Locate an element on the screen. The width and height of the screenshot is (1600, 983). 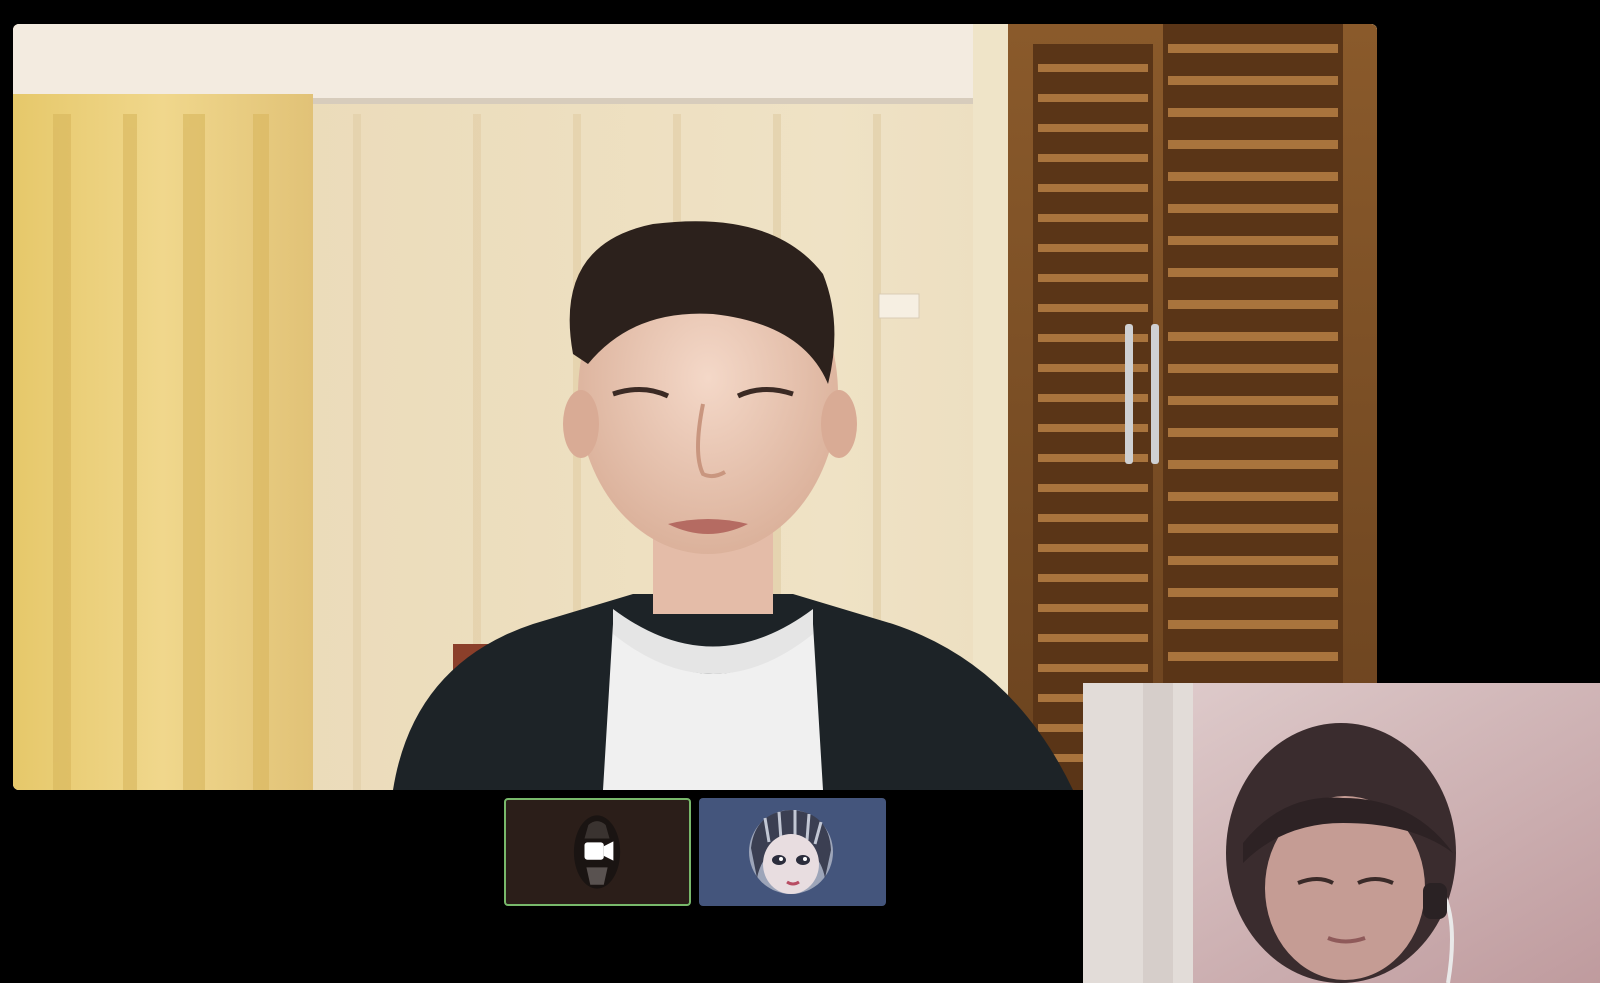
video-camera-icon is located at coordinates (597, 852).